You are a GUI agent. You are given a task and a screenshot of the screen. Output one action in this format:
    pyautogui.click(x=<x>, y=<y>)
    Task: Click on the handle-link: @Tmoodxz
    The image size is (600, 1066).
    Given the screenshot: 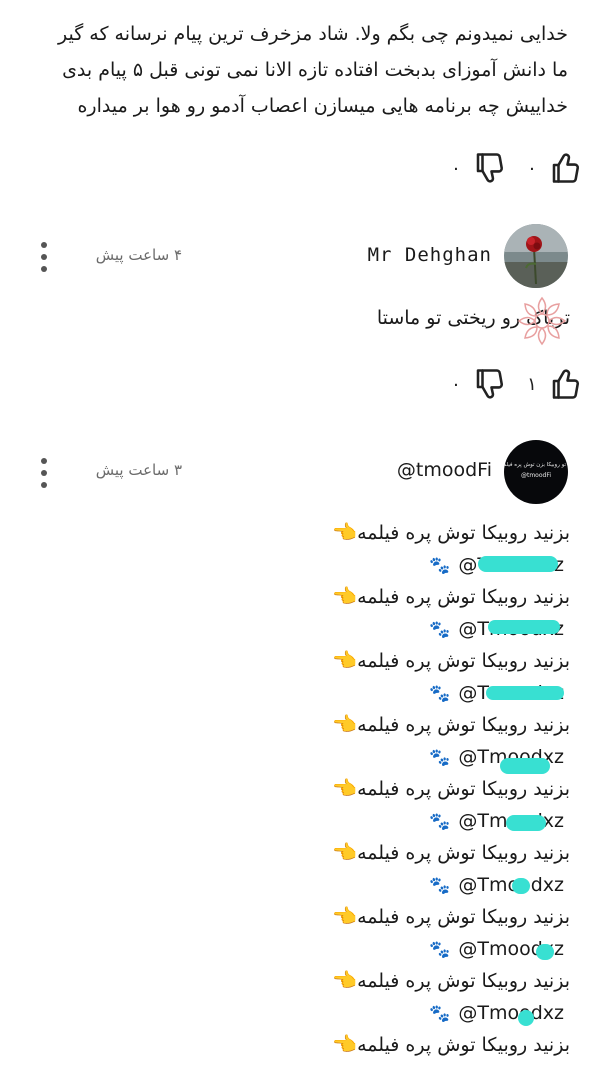 What is the action you would take?
    pyautogui.click(x=511, y=1013)
    